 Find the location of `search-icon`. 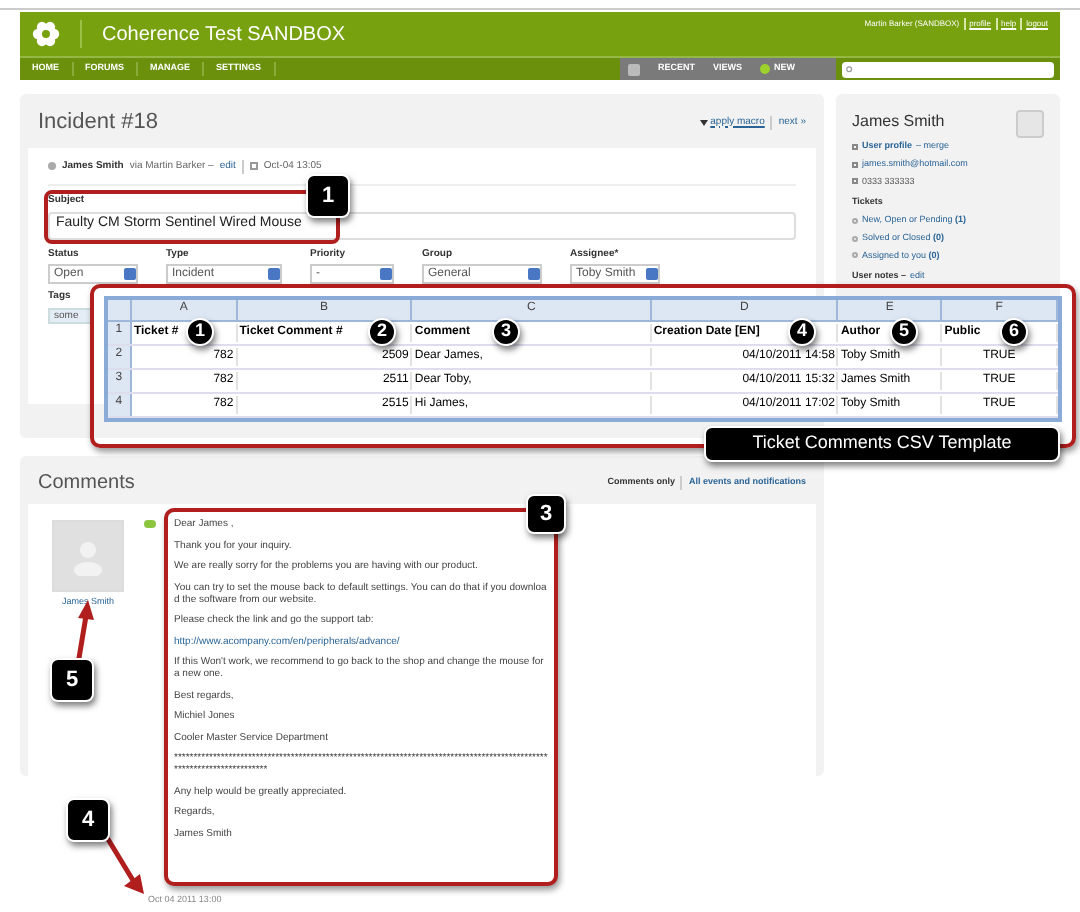

search-icon is located at coordinates (850, 69).